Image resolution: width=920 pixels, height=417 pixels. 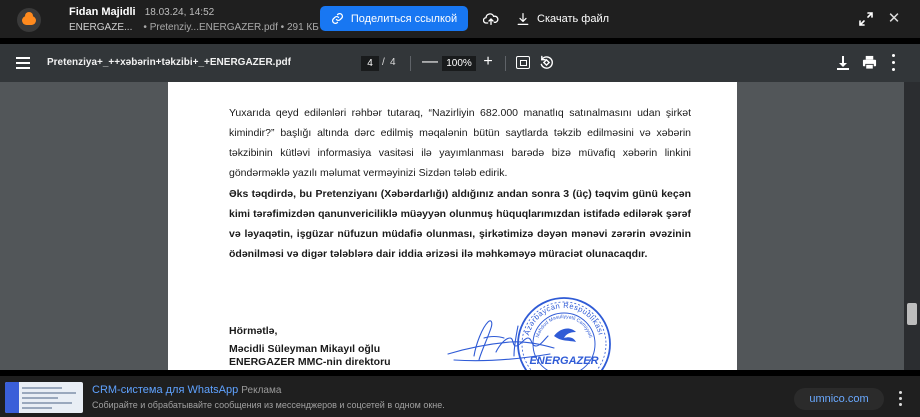 What do you see at coordinates (186, 390) in the screenshot?
I see `ad-title: CRM-система для WhatsApp Реклама` at bounding box center [186, 390].